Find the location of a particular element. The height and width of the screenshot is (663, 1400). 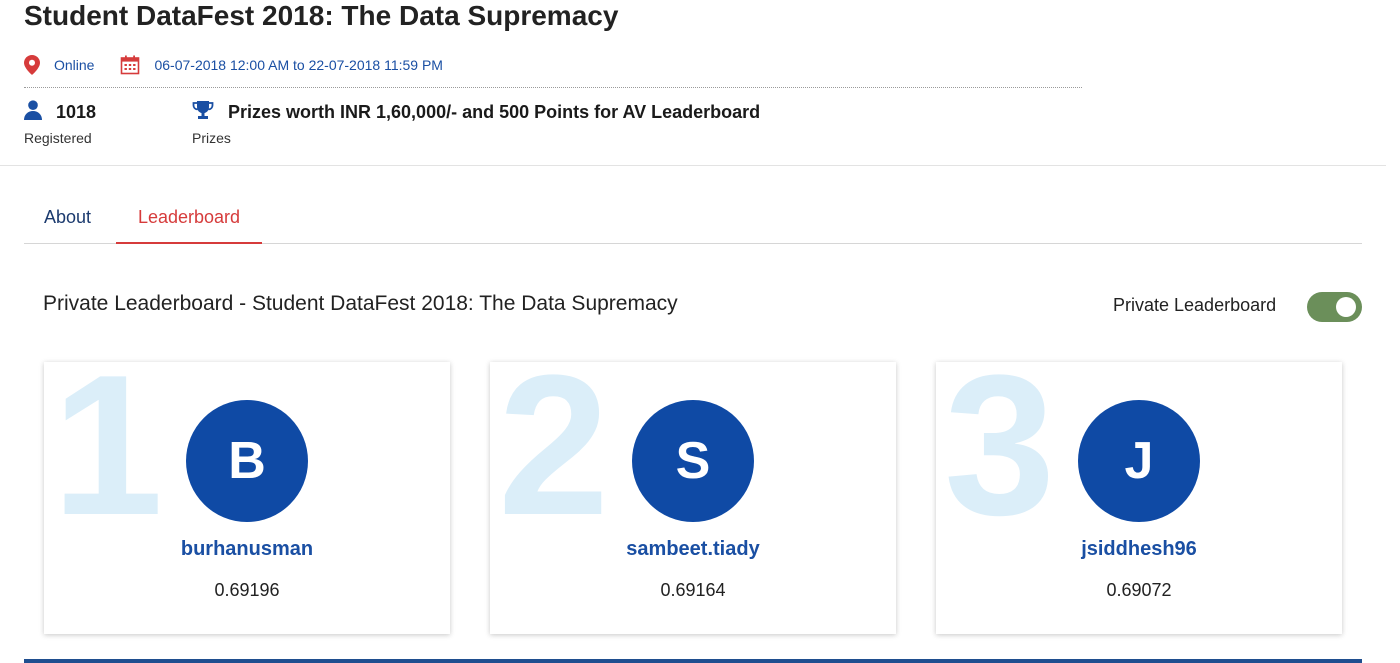

prizes-label: Prizes is located at coordinates (211, 138).